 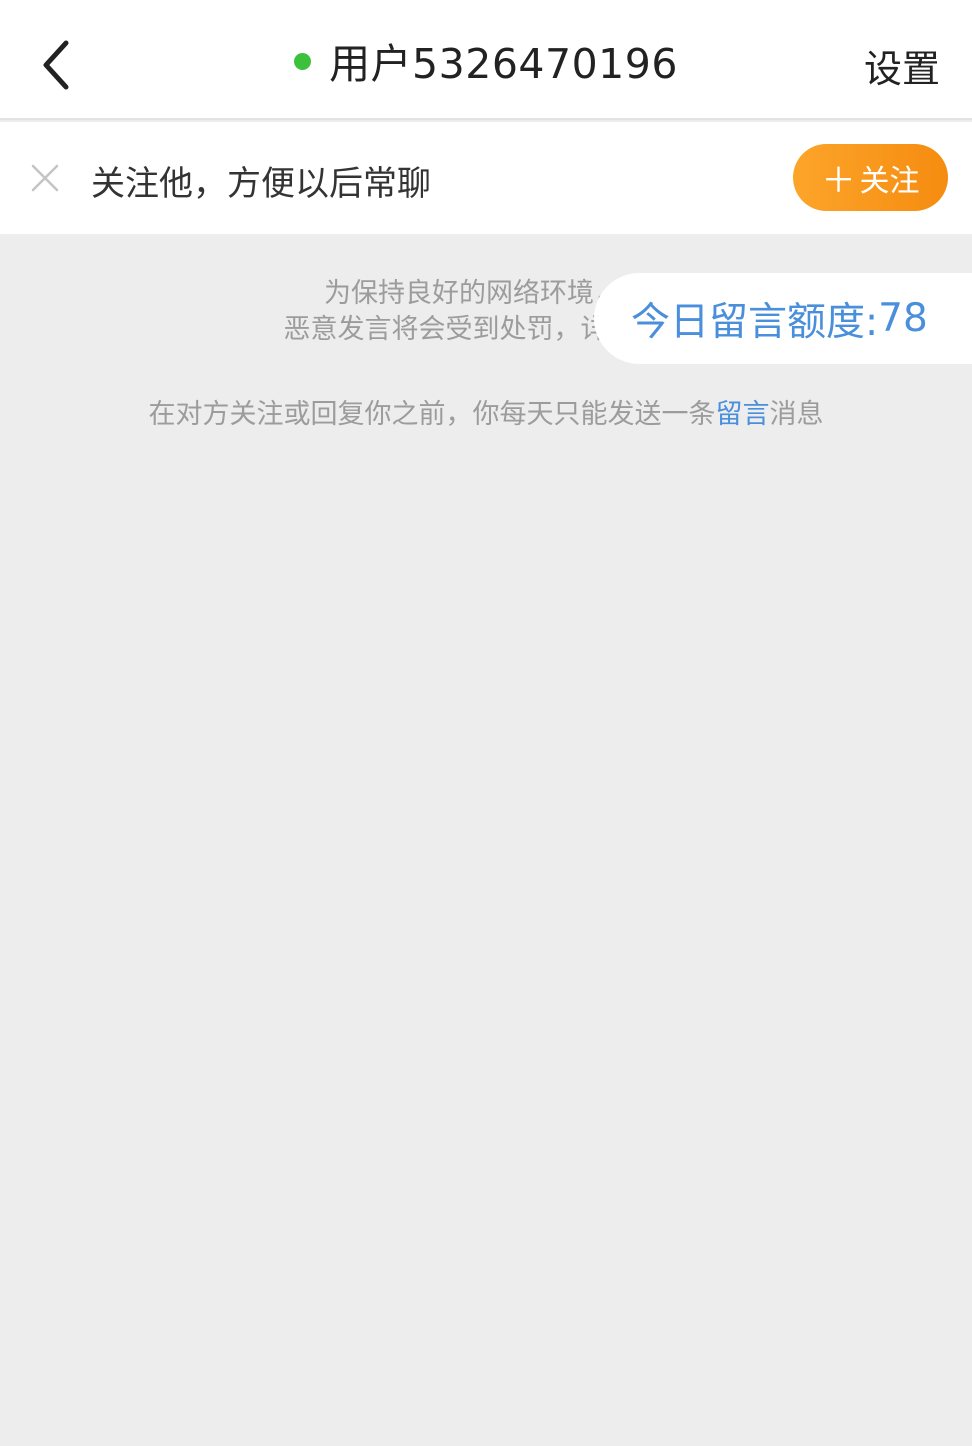 I want to click on plus-icon: ＋, so click(x=838, y=181).